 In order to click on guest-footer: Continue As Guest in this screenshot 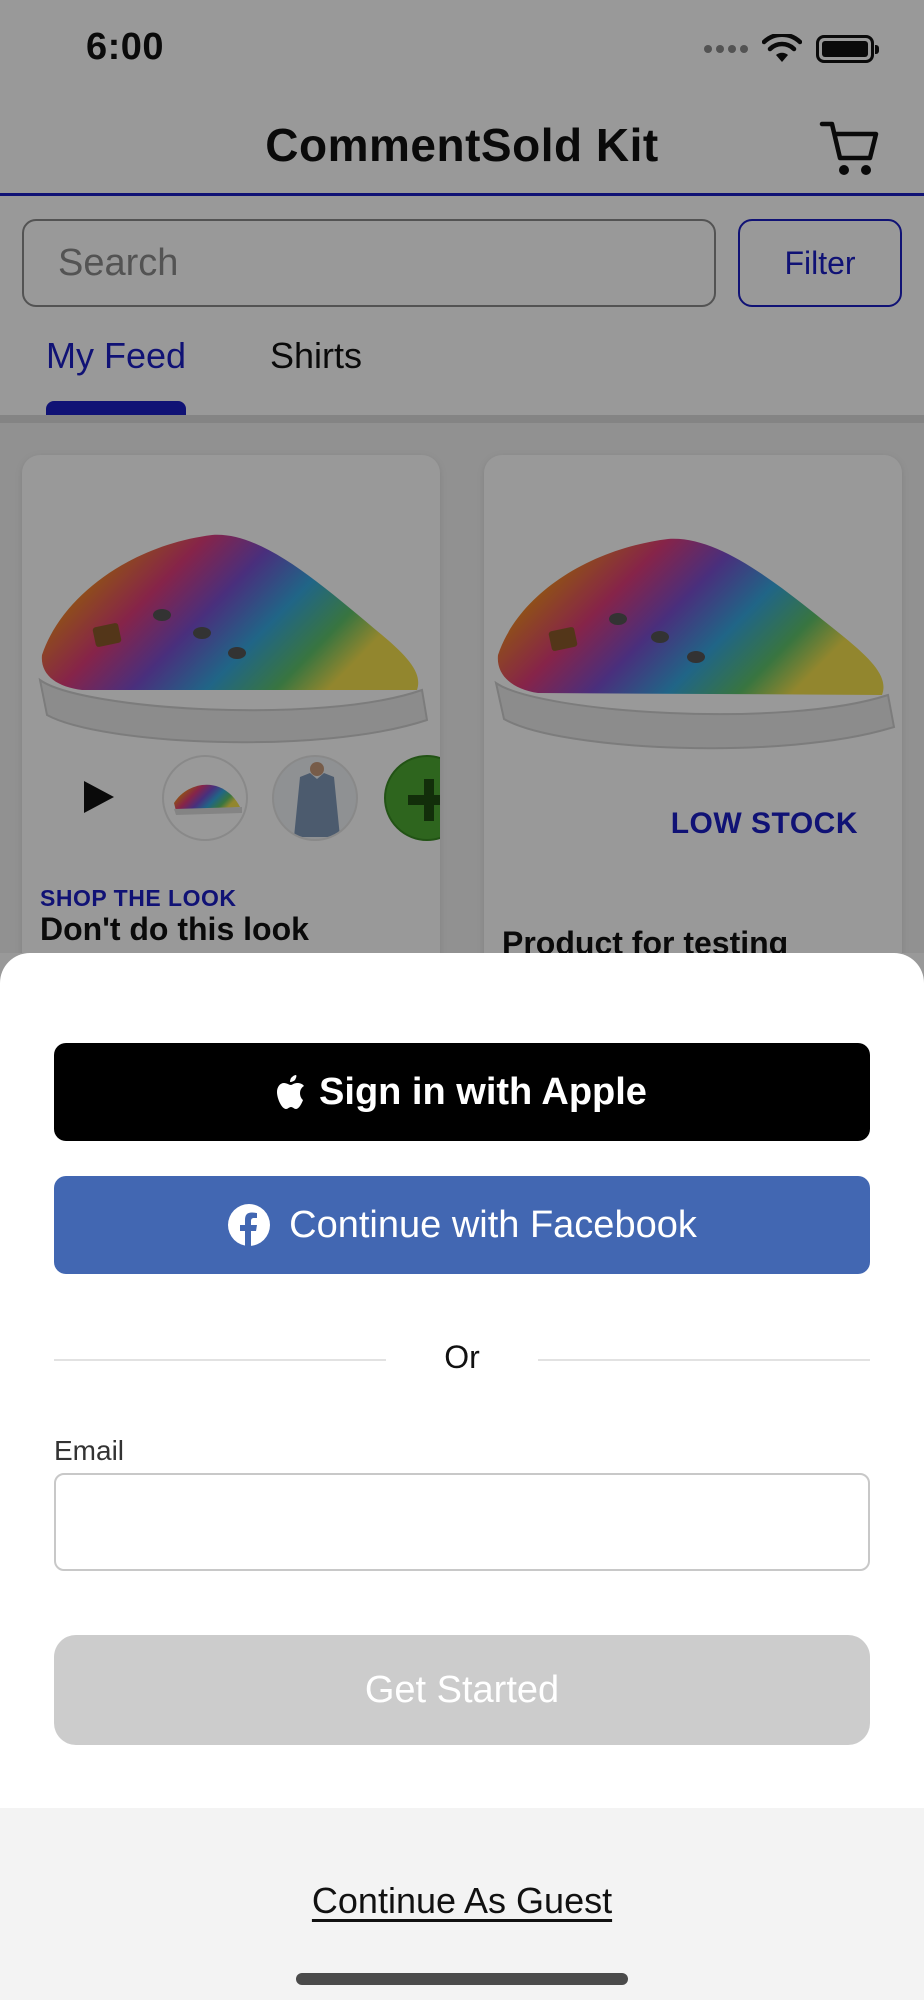, I will do `click(462, 1904)`.